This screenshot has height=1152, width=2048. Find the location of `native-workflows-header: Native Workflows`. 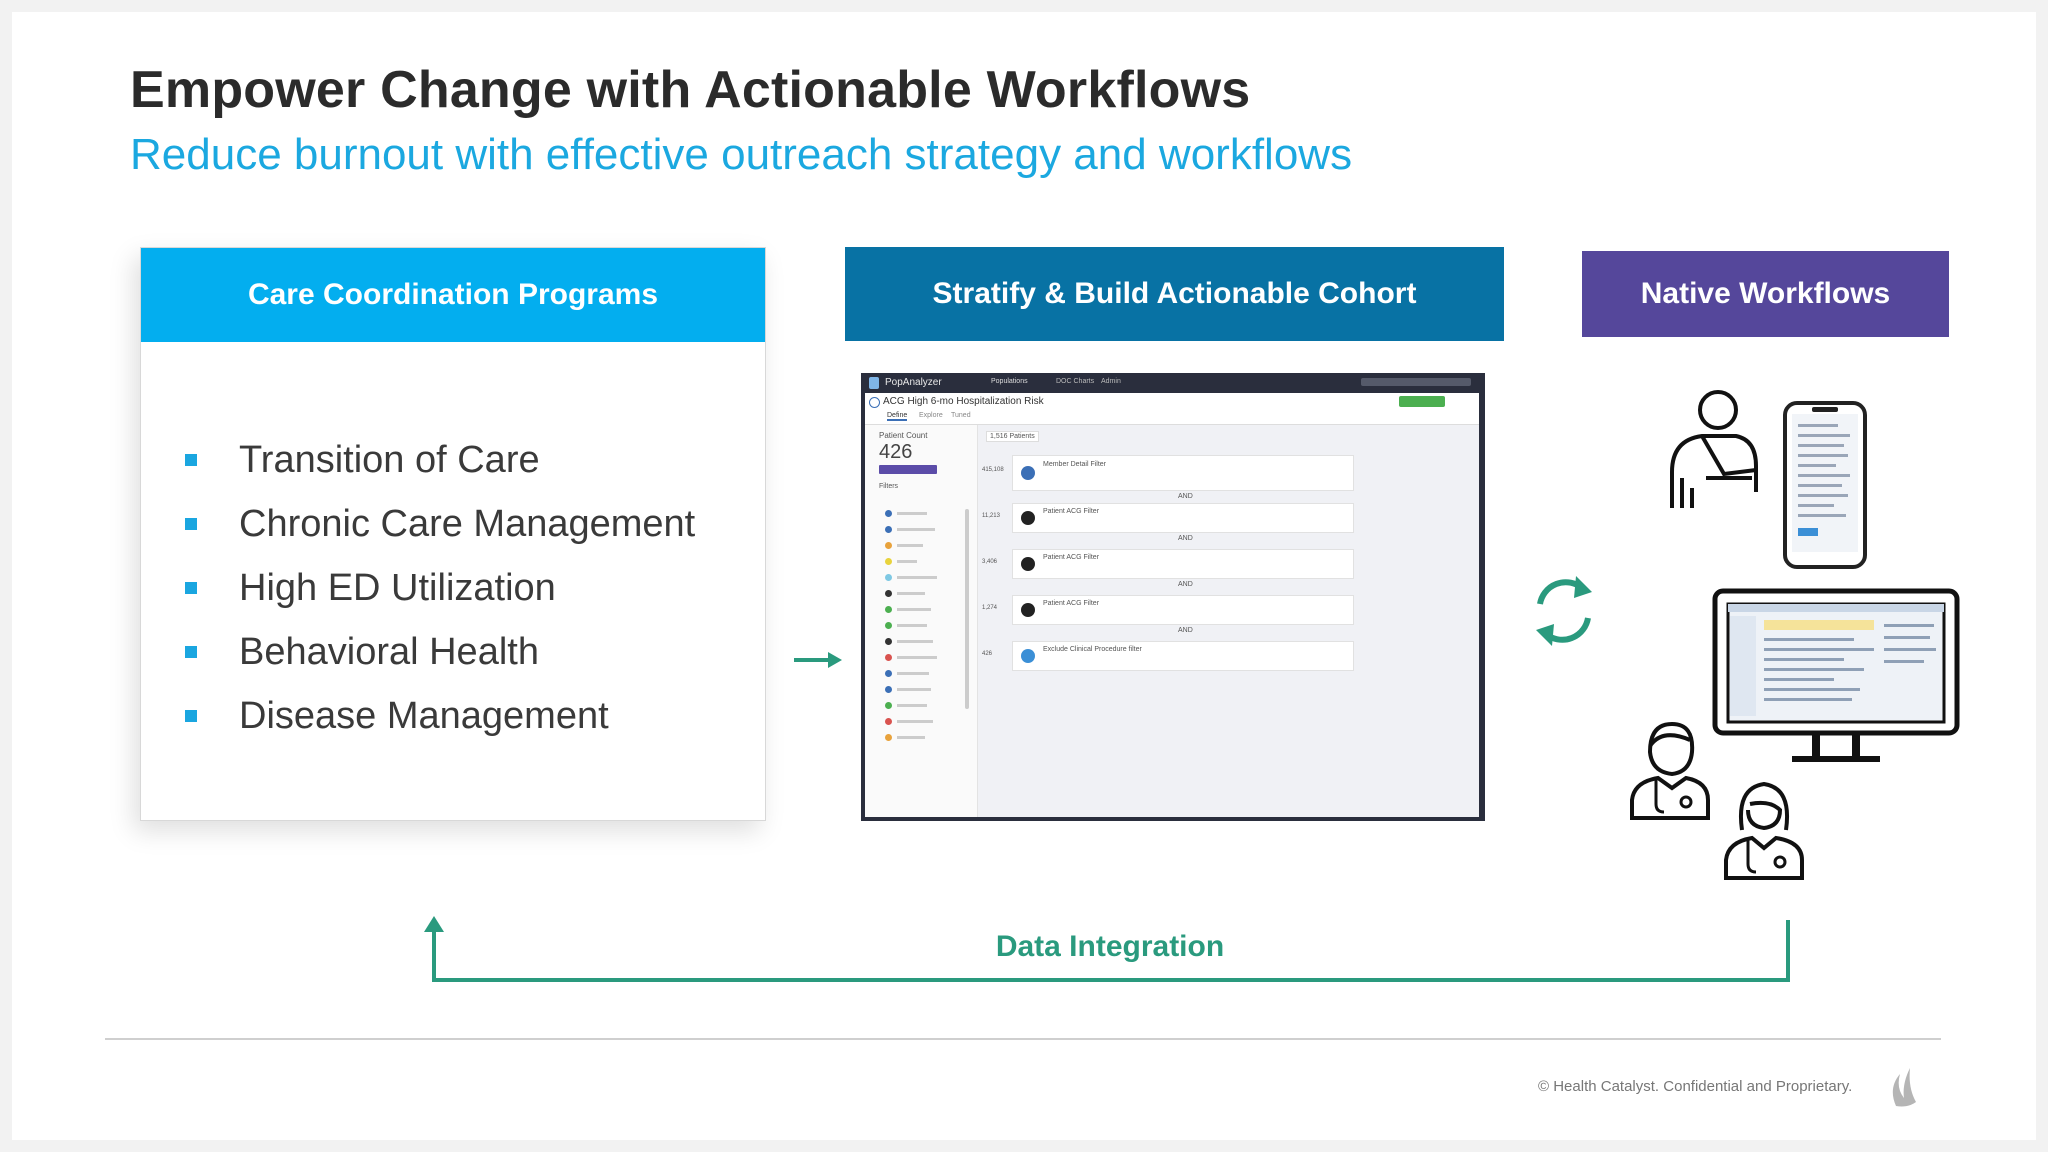

native-workflows-header: Native Workflows is located at coordinates (1765, 294).